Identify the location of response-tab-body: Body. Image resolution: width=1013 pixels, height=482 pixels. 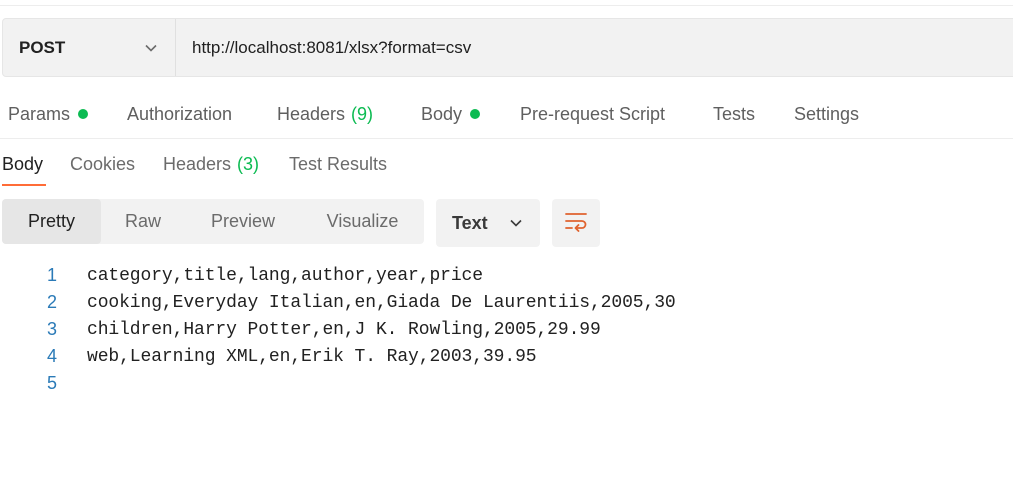
(22, 164).